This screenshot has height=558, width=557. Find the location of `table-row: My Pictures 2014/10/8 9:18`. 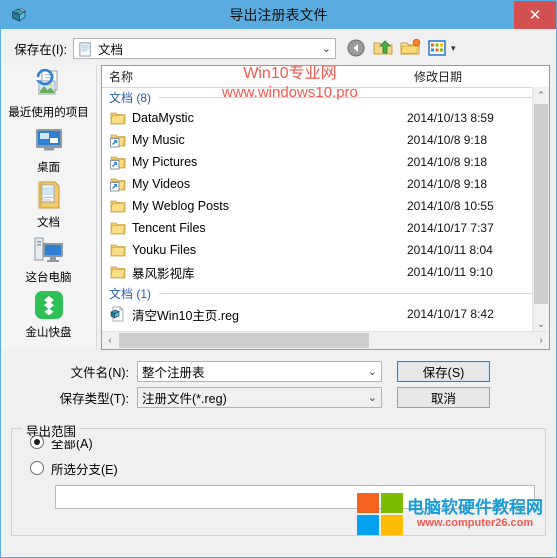

table-row: My Pictures 2014/10/8 9:18 is located at coordinates (325, 162).